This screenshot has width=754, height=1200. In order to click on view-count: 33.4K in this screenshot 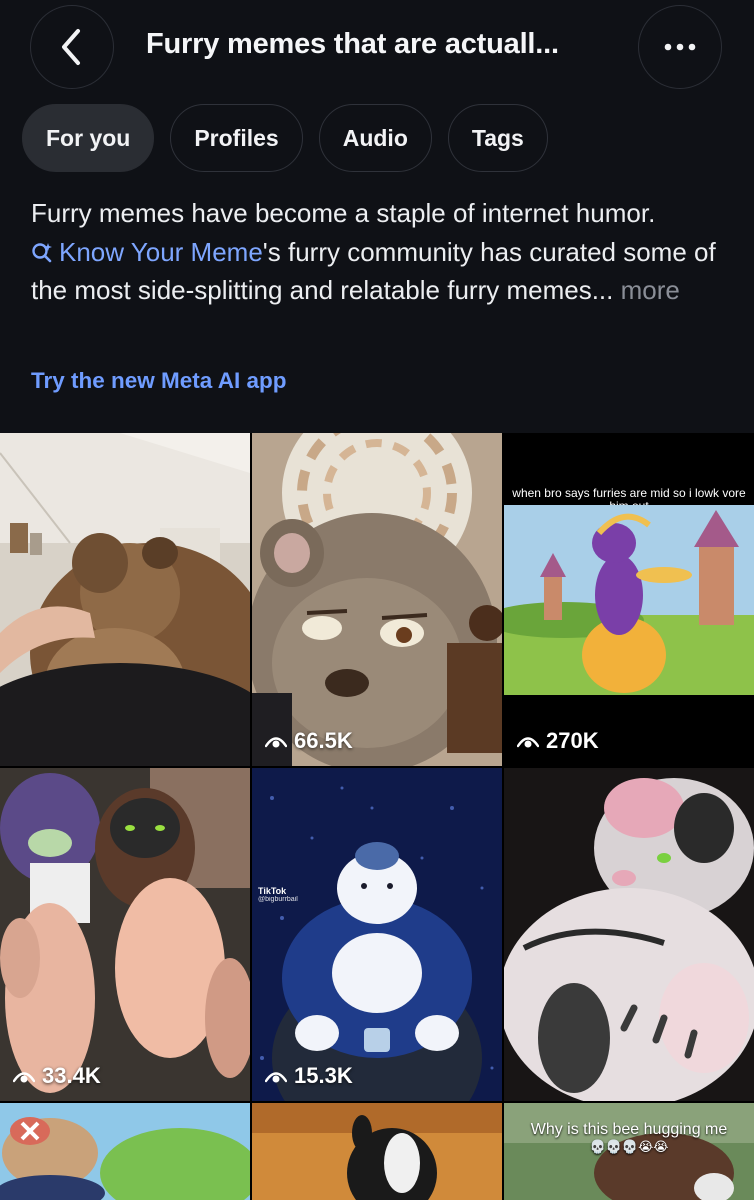, I will do `click(57, 1076)`.